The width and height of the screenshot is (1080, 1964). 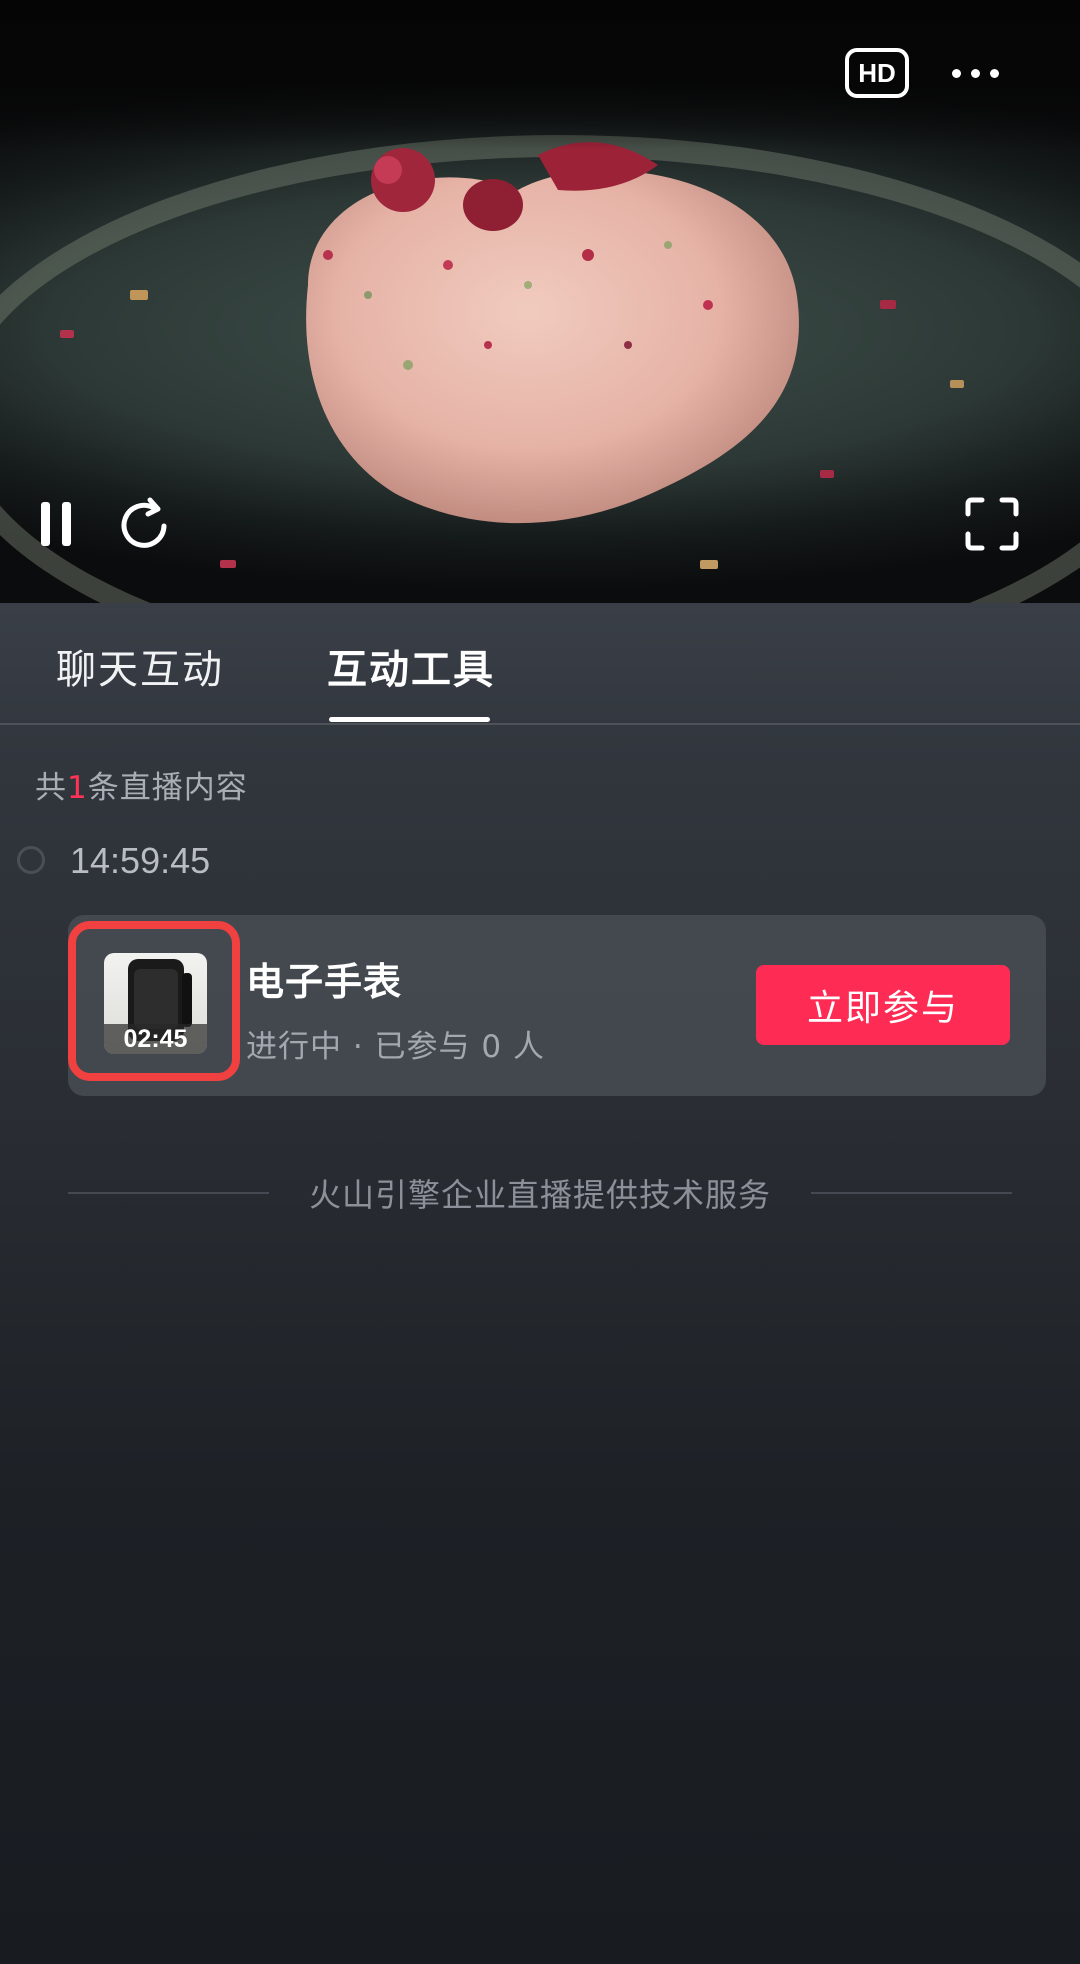 What do you see at coordinates (56, 524) in the screenshot?
I see `pause-icon` at bounding box center [56, 524].